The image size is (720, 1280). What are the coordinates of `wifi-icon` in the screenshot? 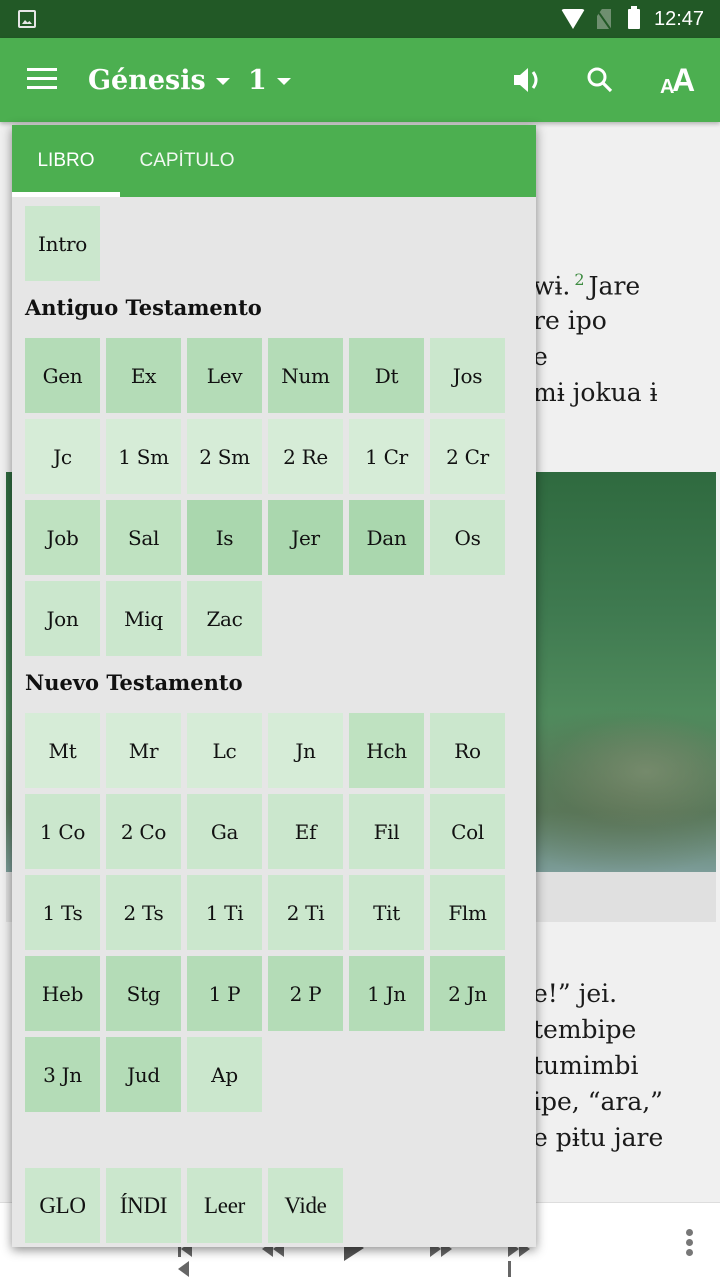 It's located at (573, 19).